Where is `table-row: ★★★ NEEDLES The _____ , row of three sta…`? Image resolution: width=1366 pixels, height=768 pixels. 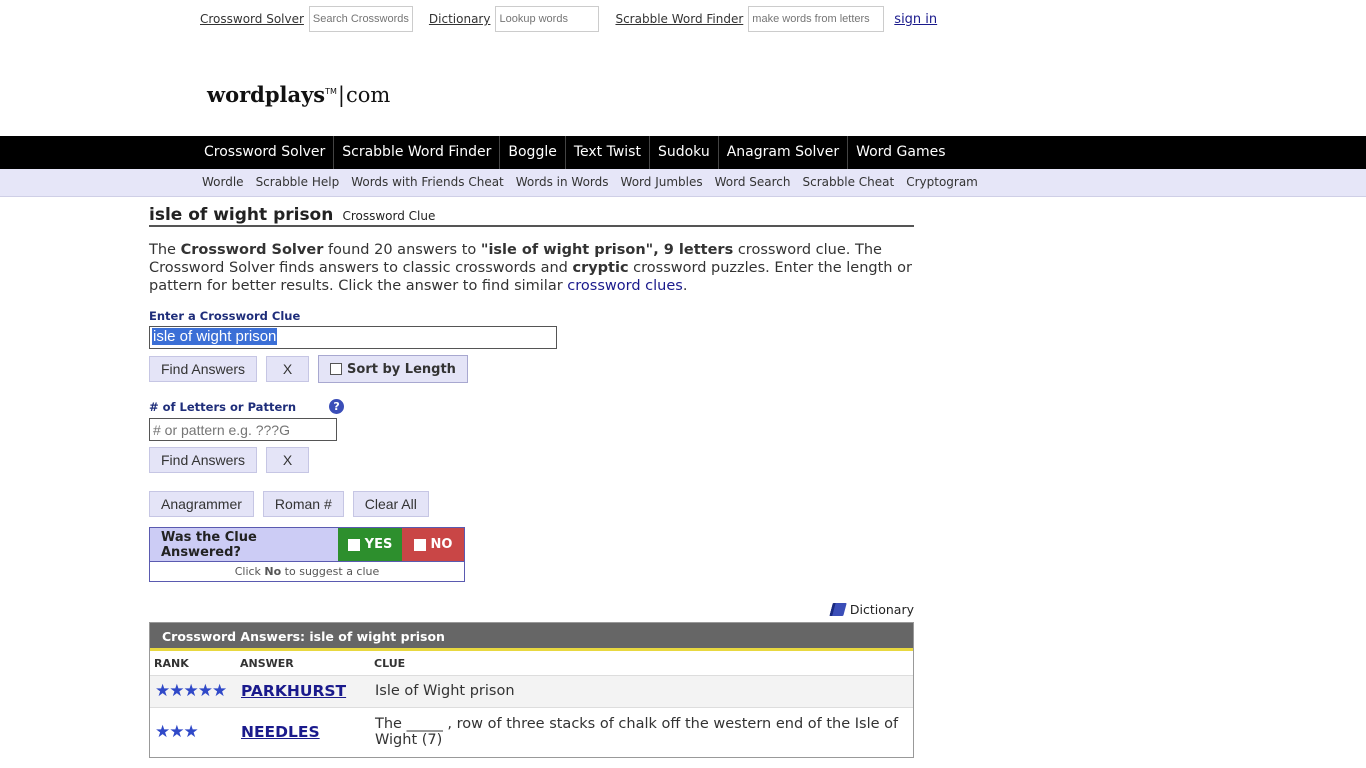 table-row: ★★★ NEEDLES The _____ , row of three sta… is located at coordinates (531, 731).